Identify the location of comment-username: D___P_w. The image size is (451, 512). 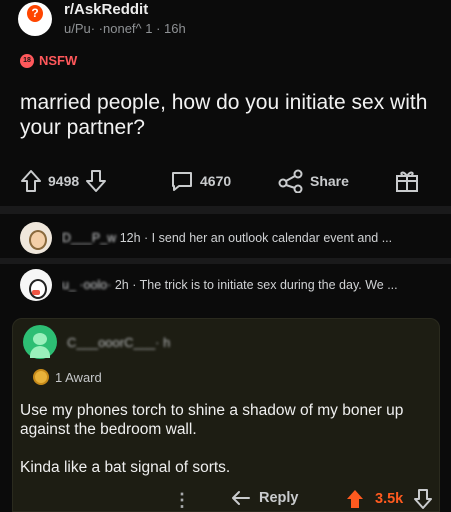
(89, 238).